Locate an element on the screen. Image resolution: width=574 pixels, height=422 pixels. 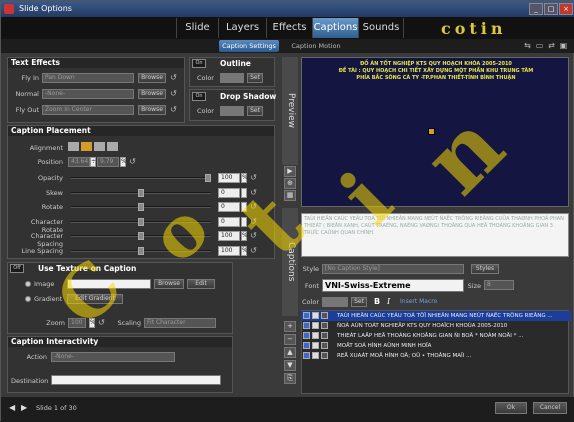
opacity-input: 100 is located at coordinates (229, 178).